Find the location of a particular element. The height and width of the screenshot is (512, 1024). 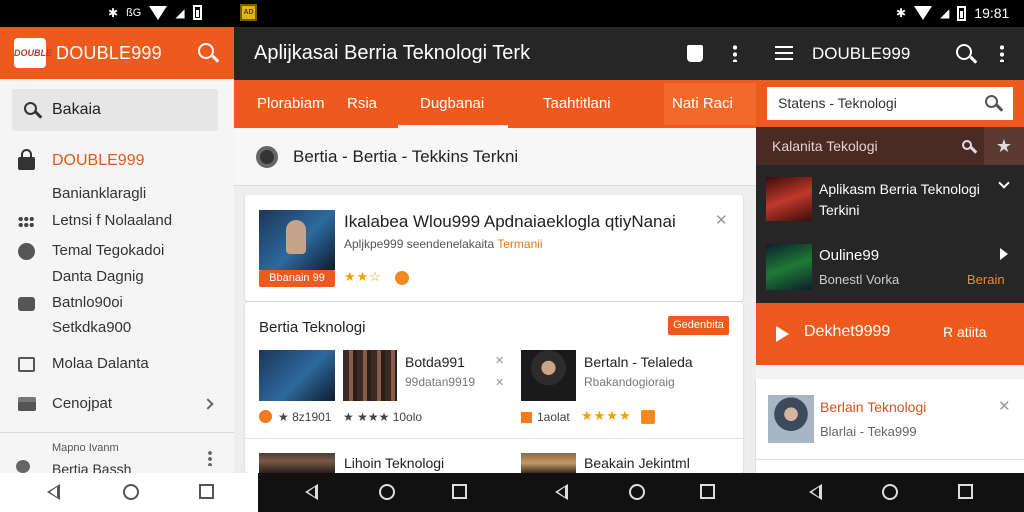

news-section-badge: Gedenbita is located at coordinates (698, 325).